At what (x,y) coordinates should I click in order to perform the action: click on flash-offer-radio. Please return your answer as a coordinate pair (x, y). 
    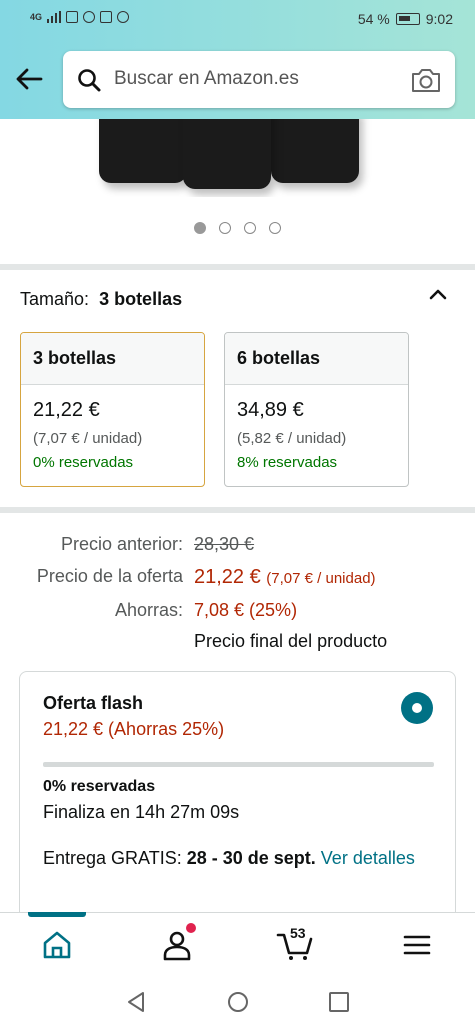
    Looking at the image, I should click on (417, 708).